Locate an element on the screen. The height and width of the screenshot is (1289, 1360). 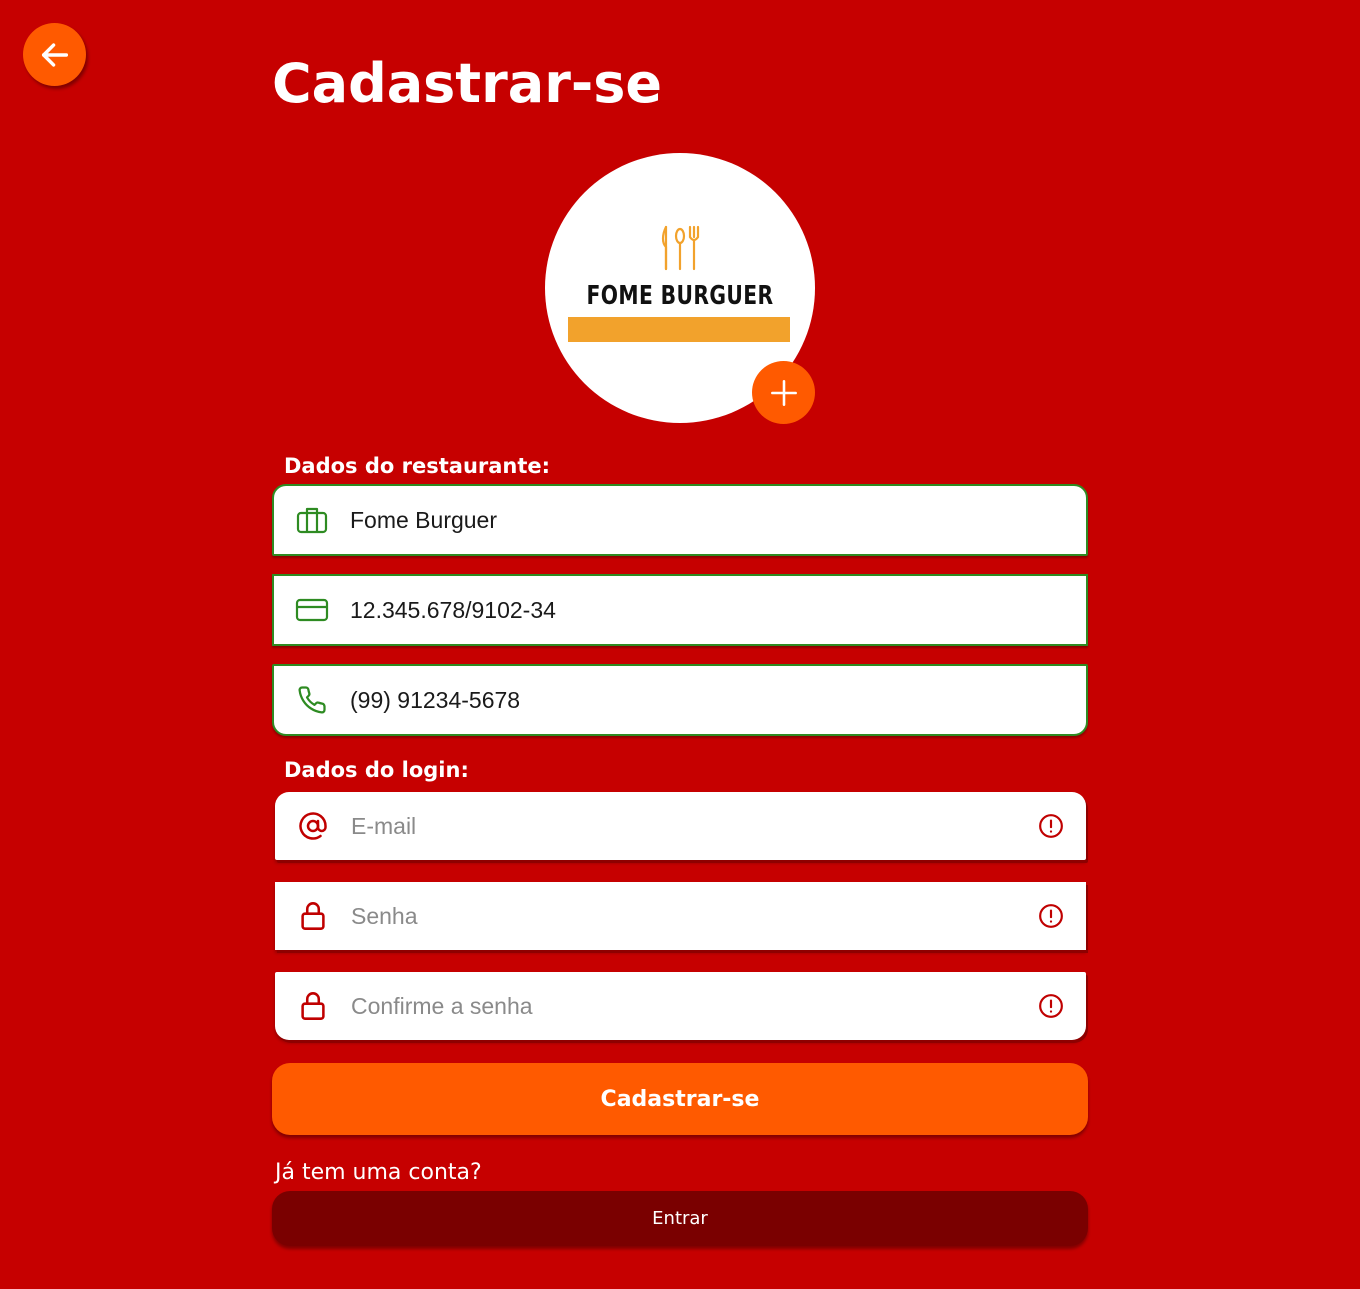
signup-button: Cadastrar-se is located at coordinates (680, 1099).